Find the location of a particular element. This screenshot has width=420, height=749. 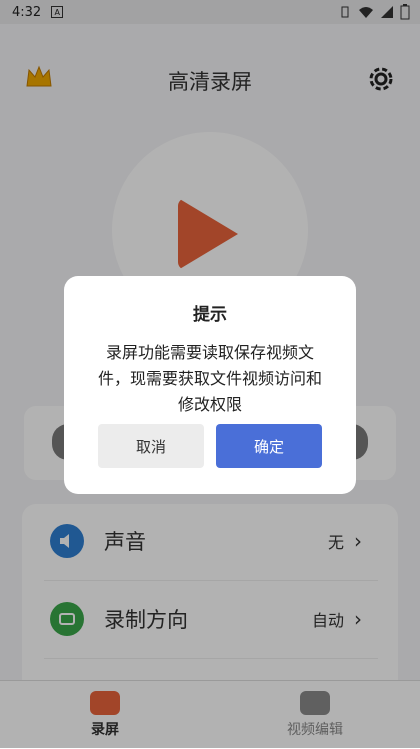

confirm-button: 确定 is located at coordinates (269, 446).